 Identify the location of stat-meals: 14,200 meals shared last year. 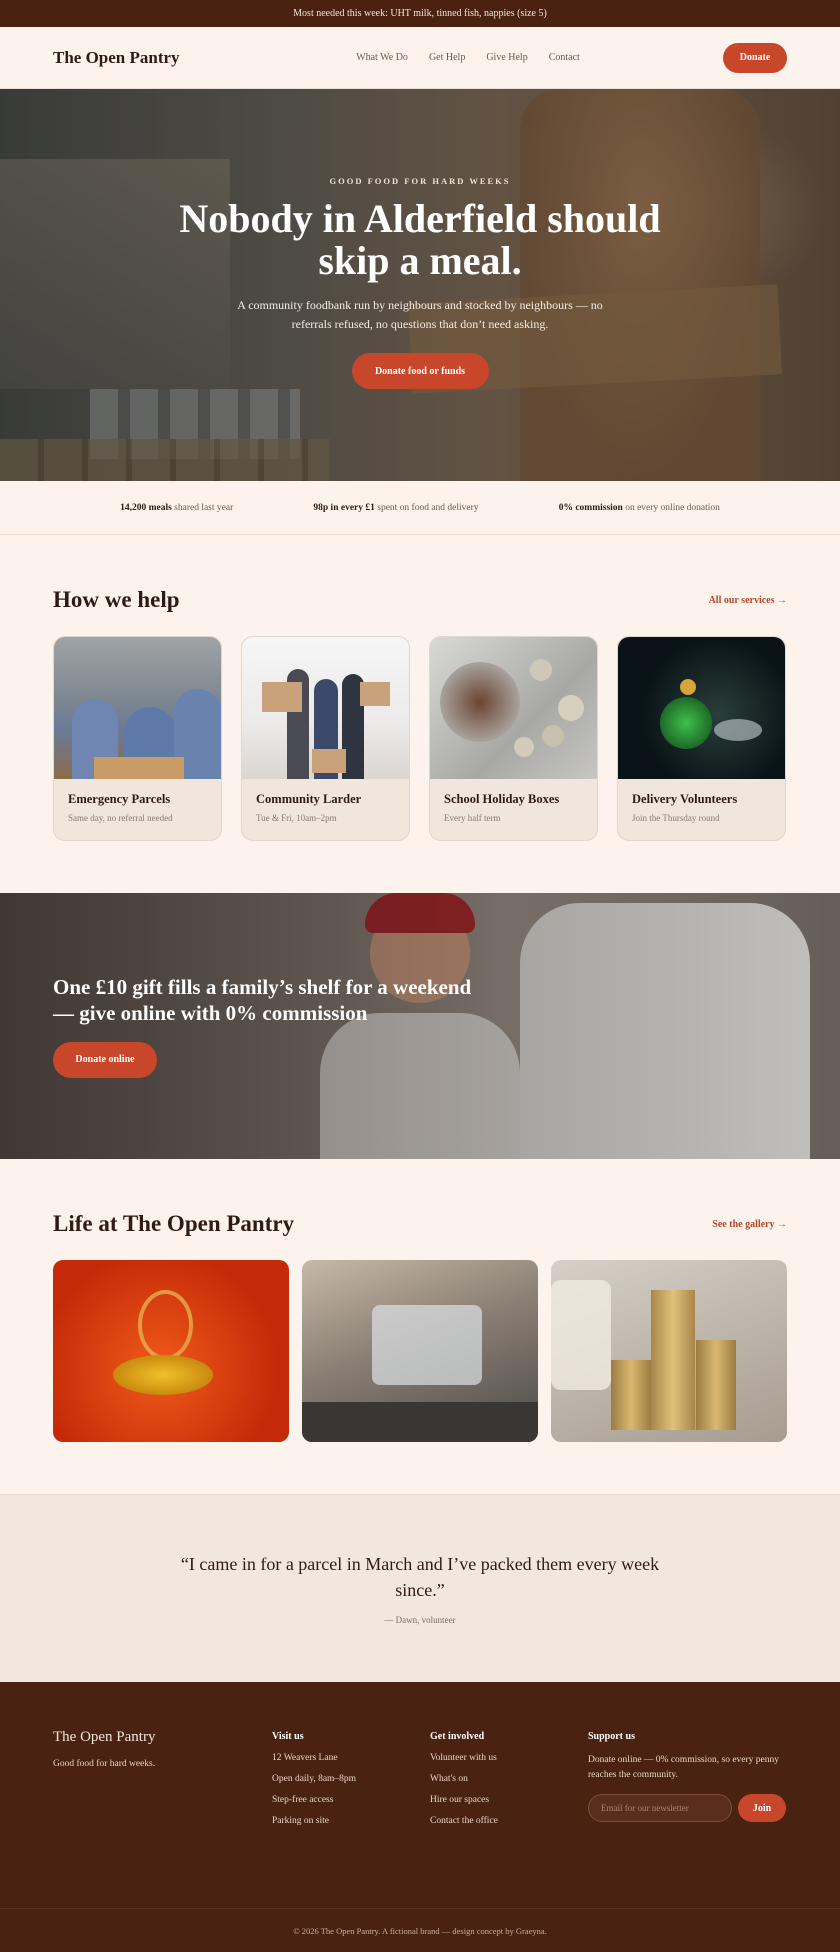
(176, 508).